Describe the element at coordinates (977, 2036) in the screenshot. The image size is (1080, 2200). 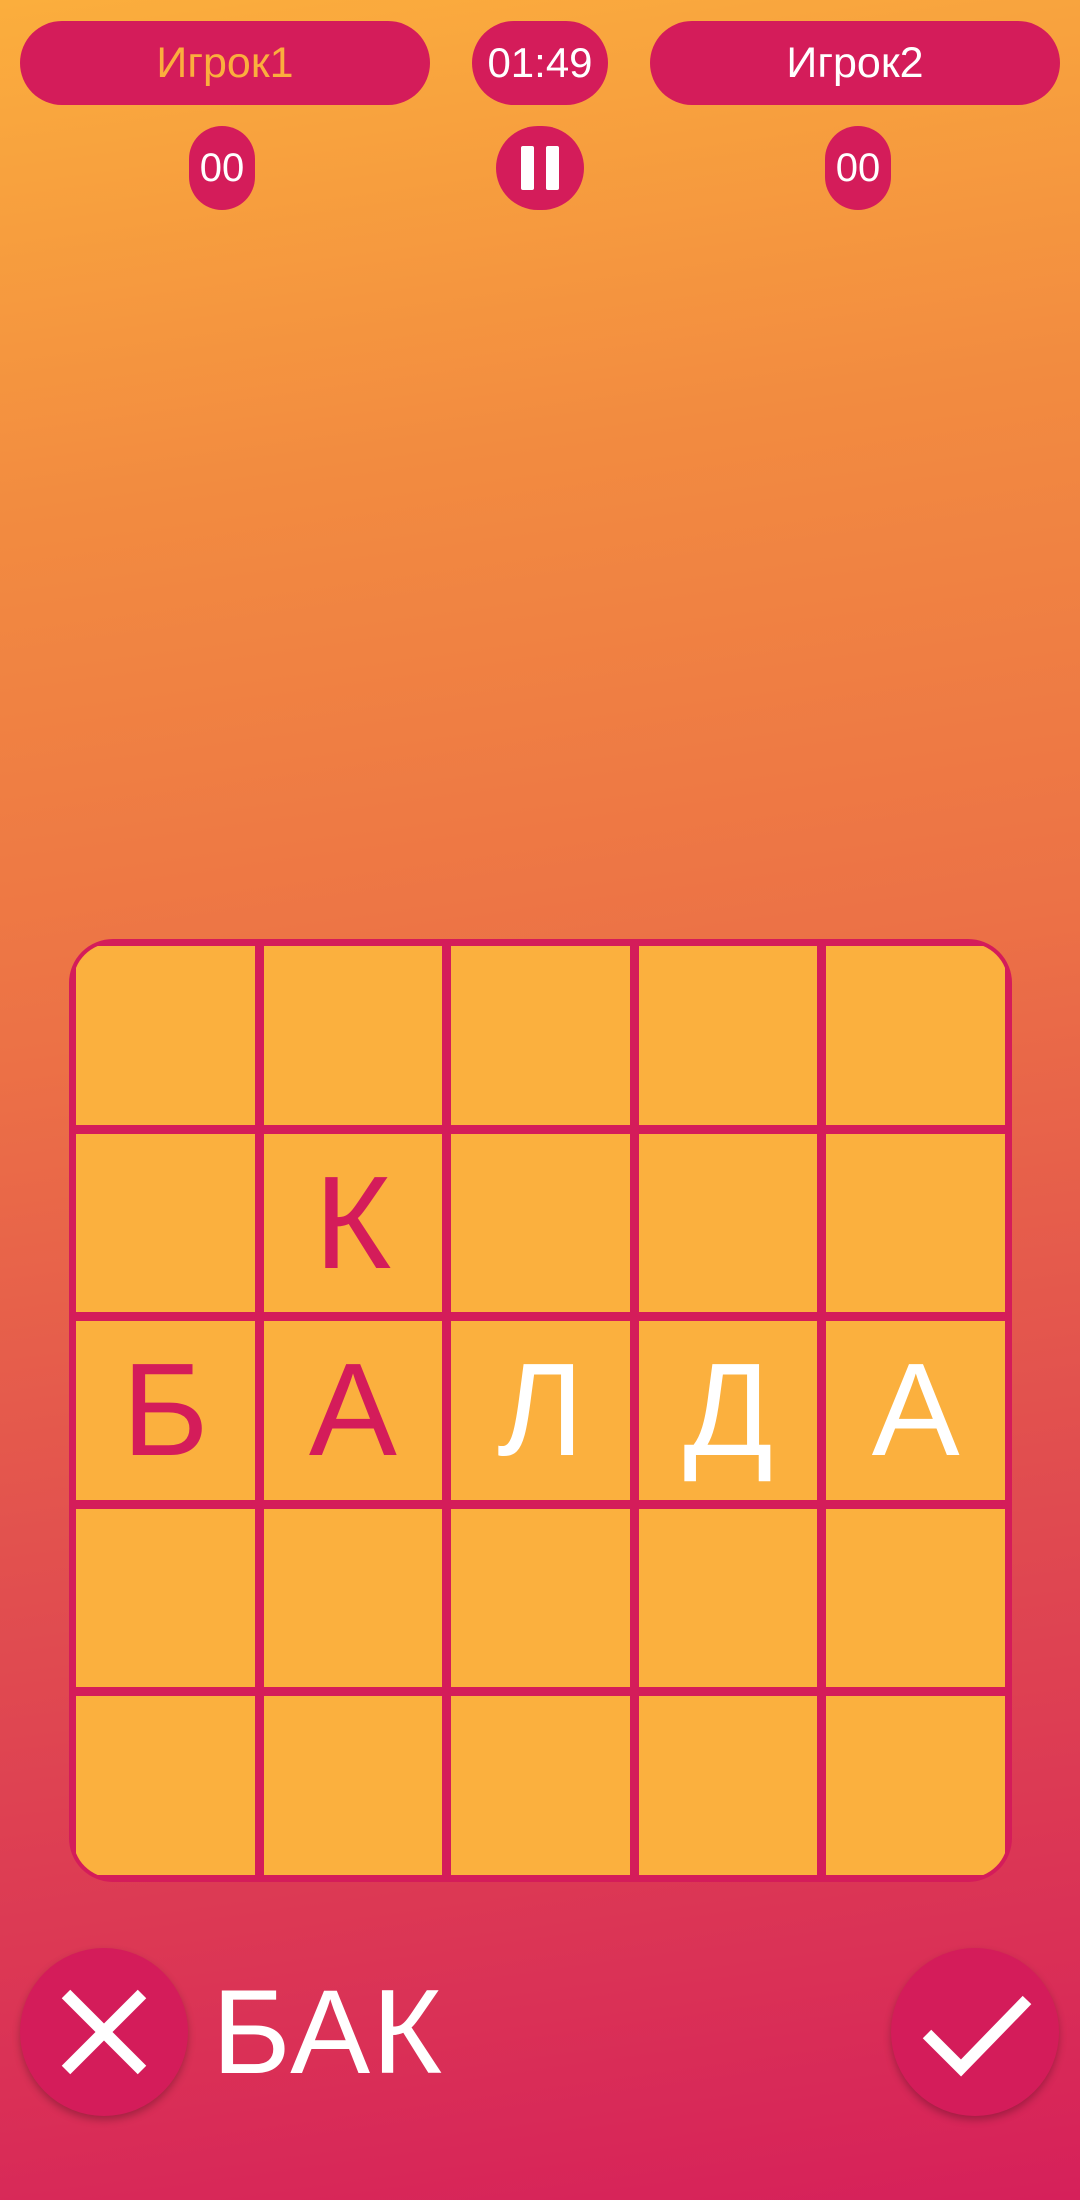
I see `check-icon` at that location.